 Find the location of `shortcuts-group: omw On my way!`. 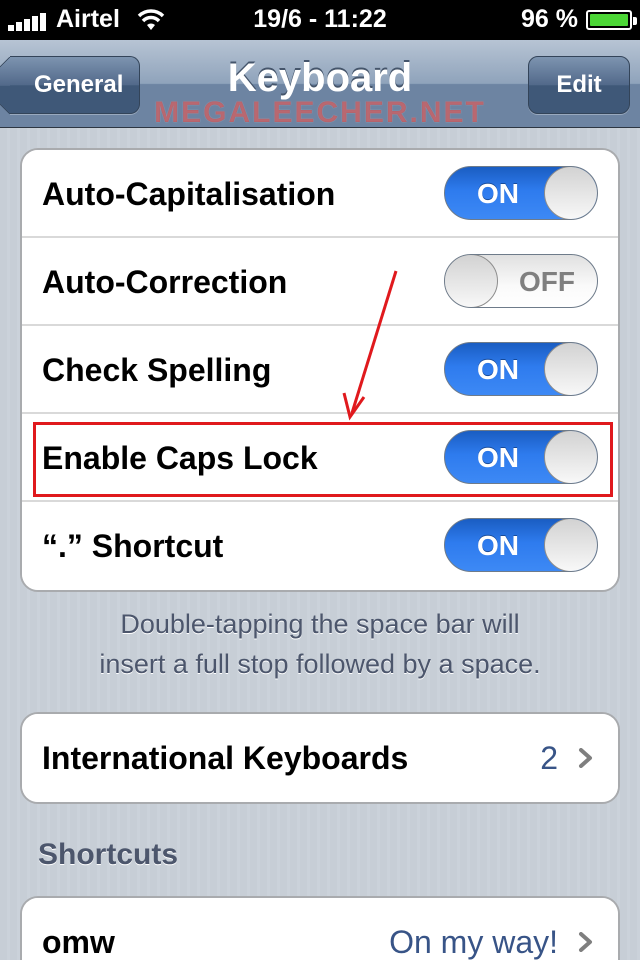

shortcuts-group: omw On my way! is located at coordinates (320, 928).